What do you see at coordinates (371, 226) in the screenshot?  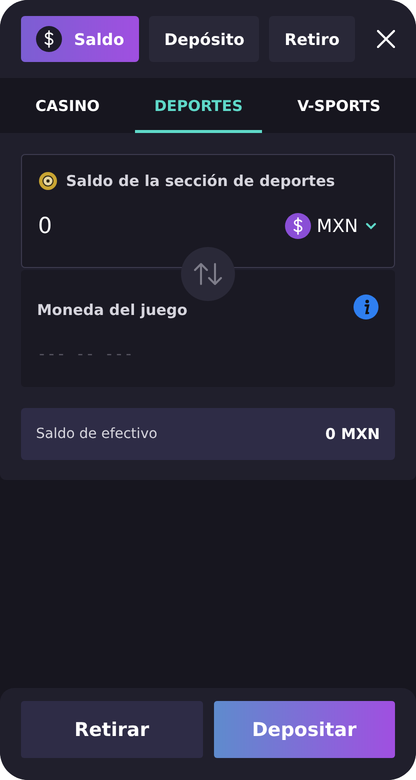 I see `chevron-down-icon` at bounding box center [371, 226].